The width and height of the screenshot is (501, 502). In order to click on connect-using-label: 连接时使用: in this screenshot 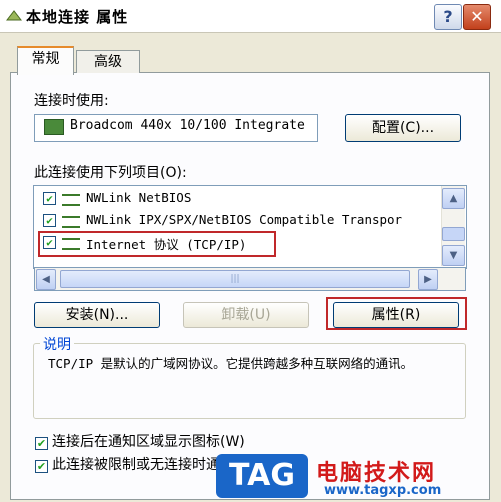, I will do `click(71, 101)`.